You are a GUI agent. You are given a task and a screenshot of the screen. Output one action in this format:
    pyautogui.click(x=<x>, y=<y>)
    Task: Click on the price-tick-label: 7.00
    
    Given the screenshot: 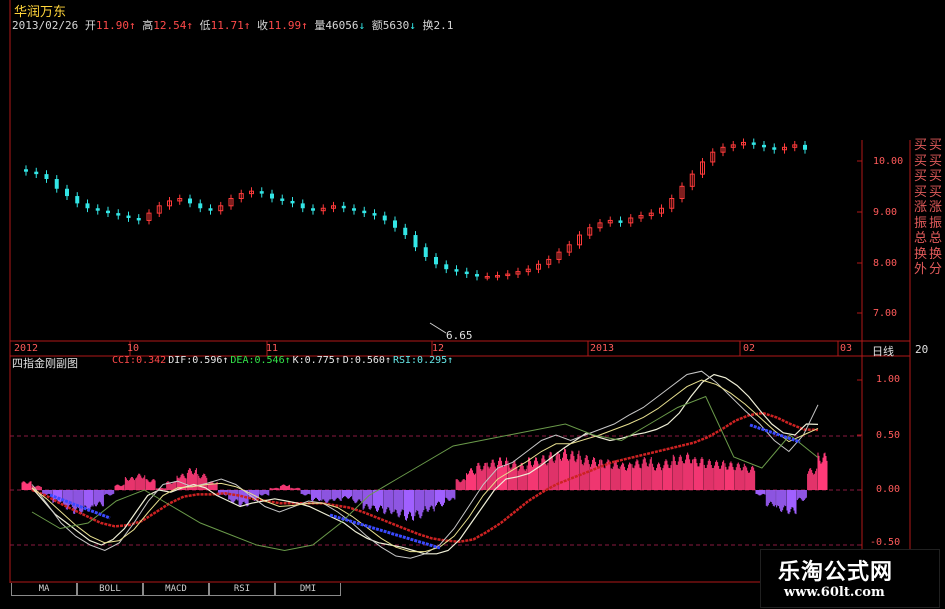 What is the action you would take?
    pyautogui.click(x=885, y=313)
    